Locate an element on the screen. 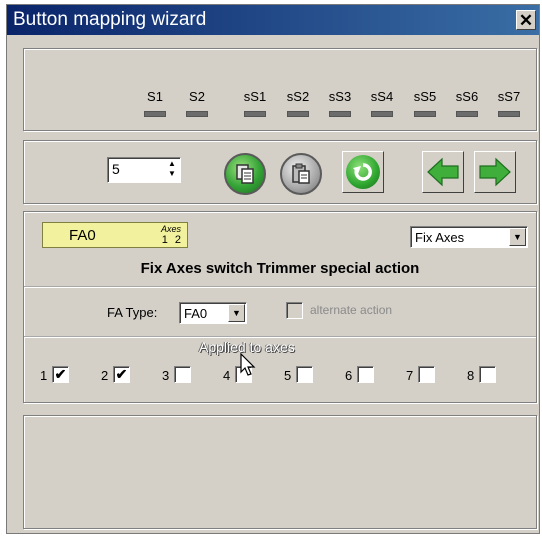 The height and width of the screenshot is (536, 542). mouse-pointer-icon is located at coordinates (248, 364).